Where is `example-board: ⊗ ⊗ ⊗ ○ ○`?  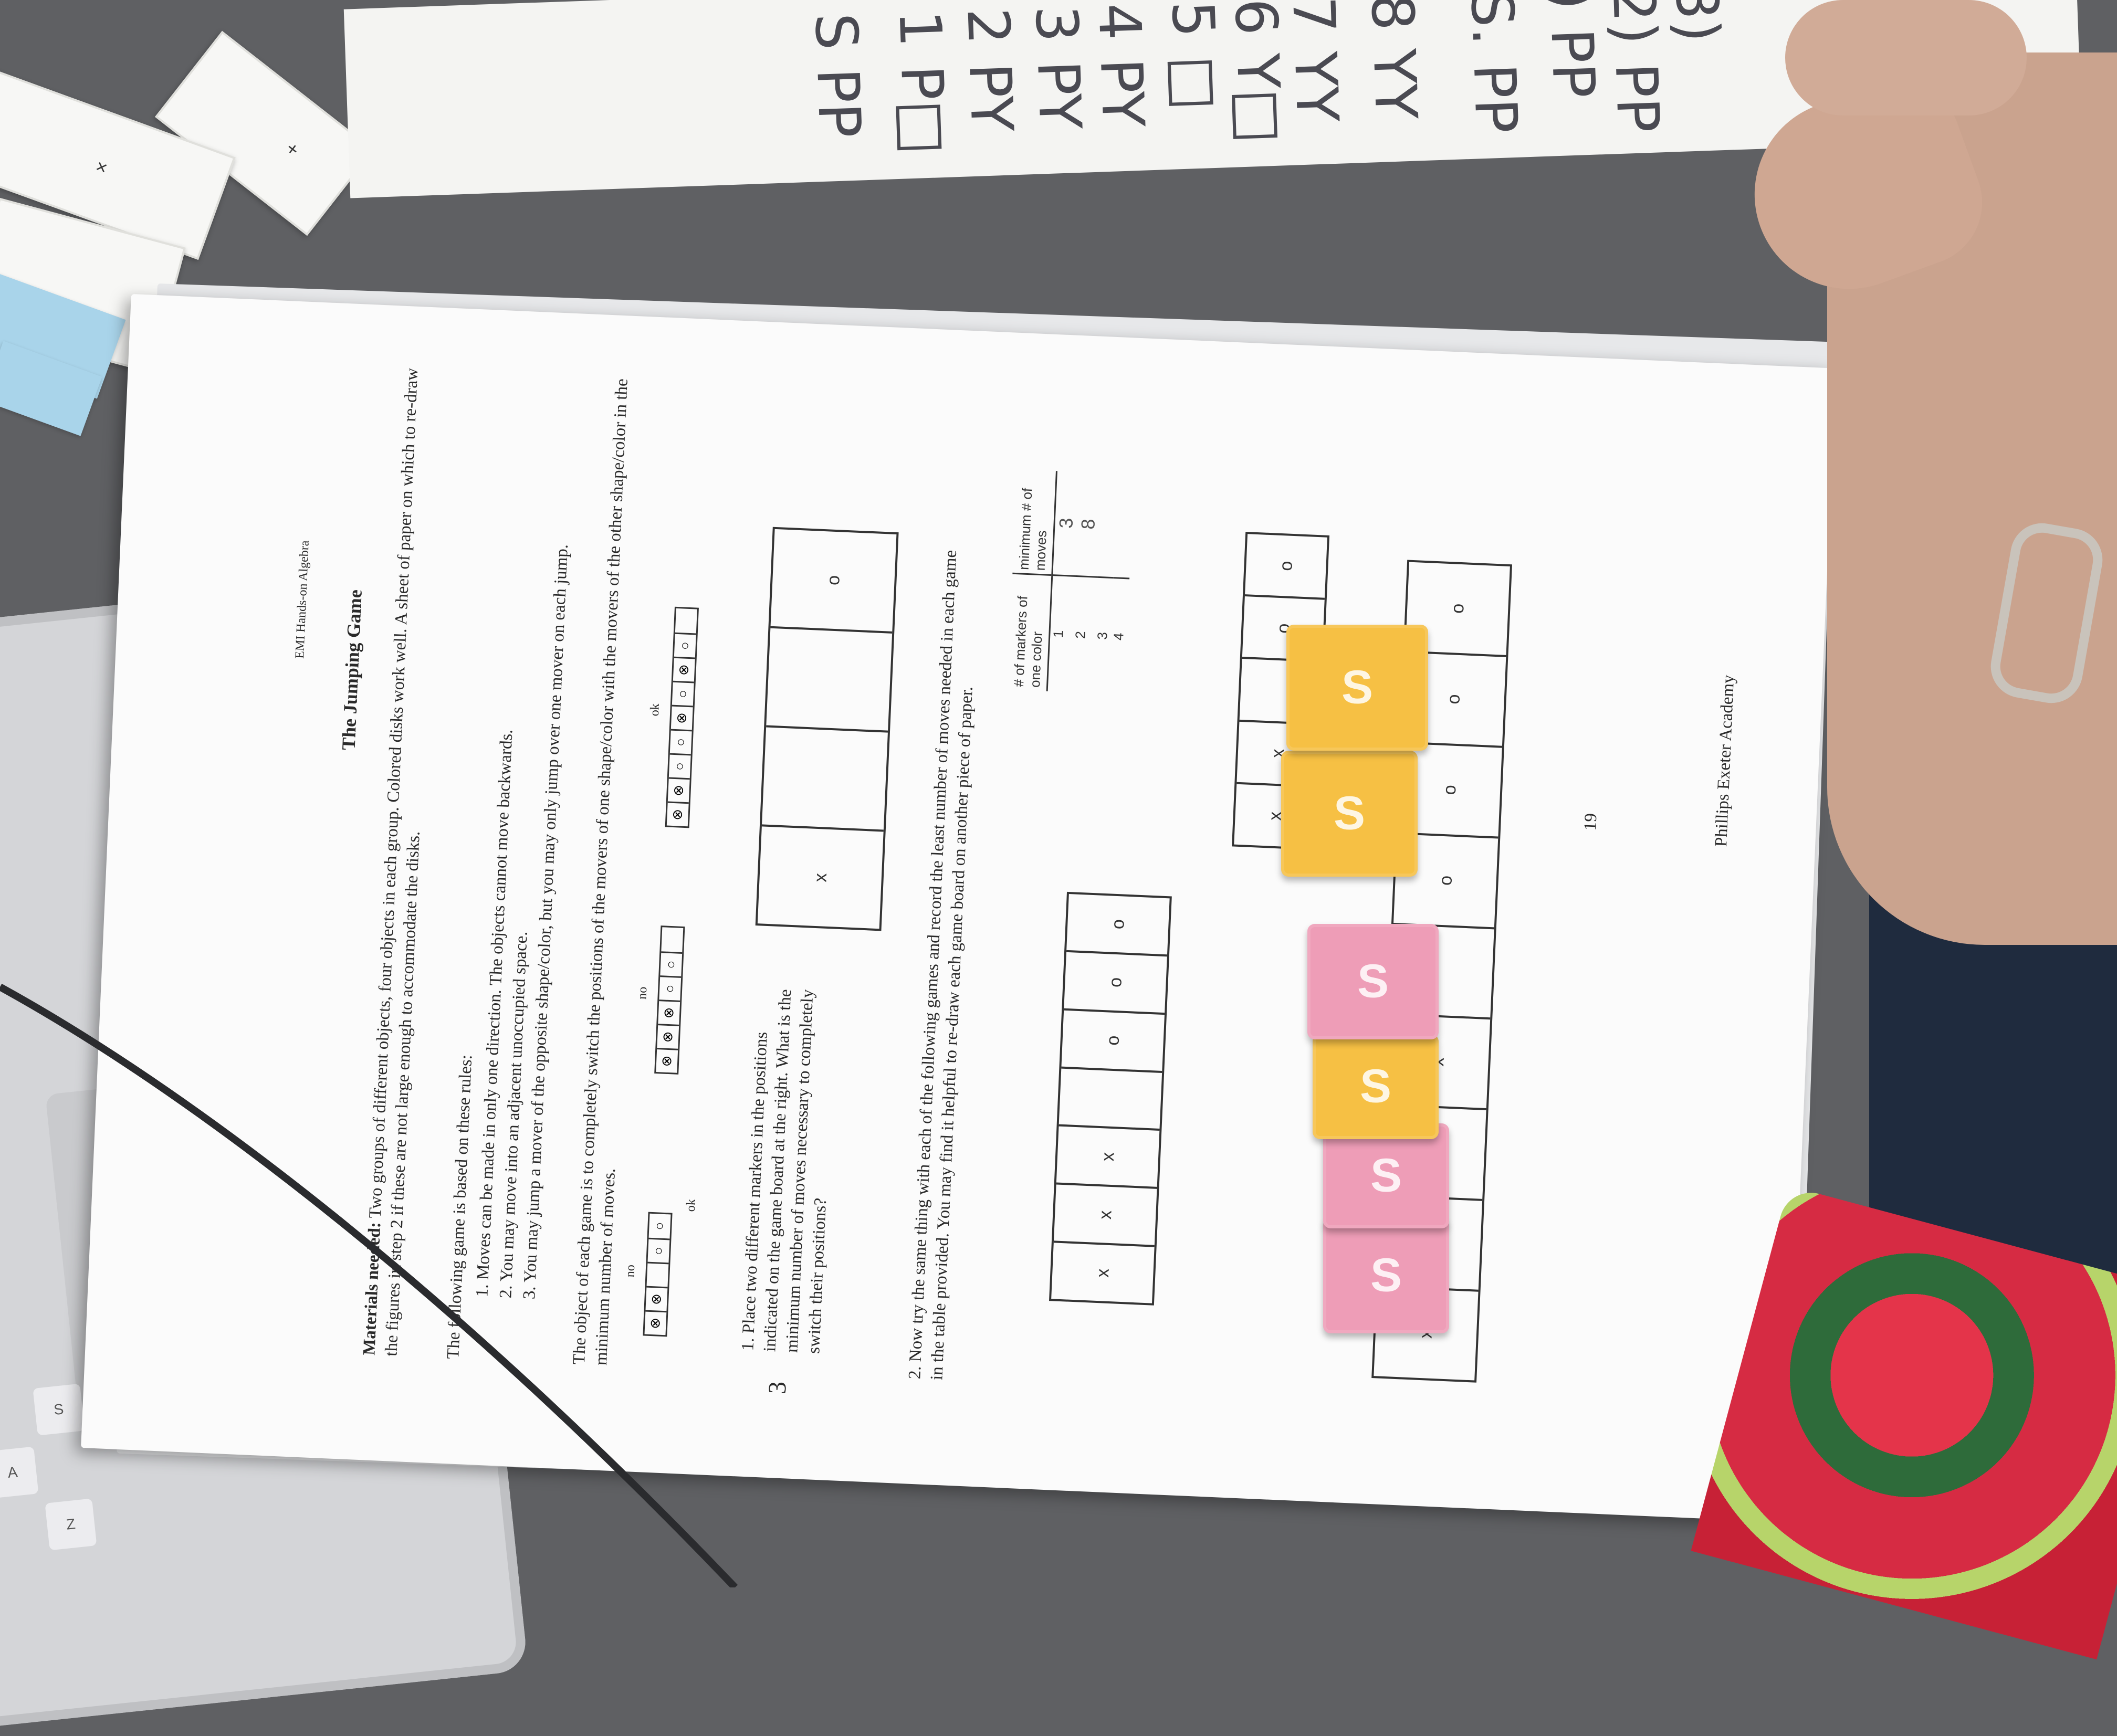
example-board: ⊗ ⊗ ⊗ ○ ○ is located at coordinates (669, 1000).